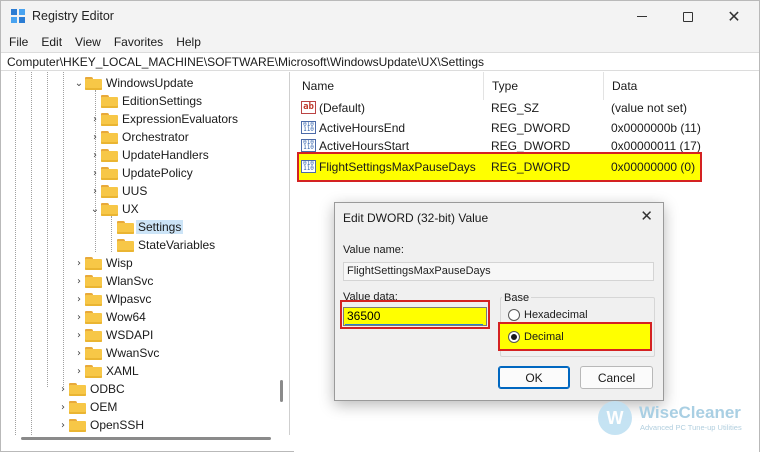 The image size is (760, 452). What do you see at coordinates (162, 101) in the screenshot?
I see `tree-item-label: EditionSettings` at bounding box center [162, 101].